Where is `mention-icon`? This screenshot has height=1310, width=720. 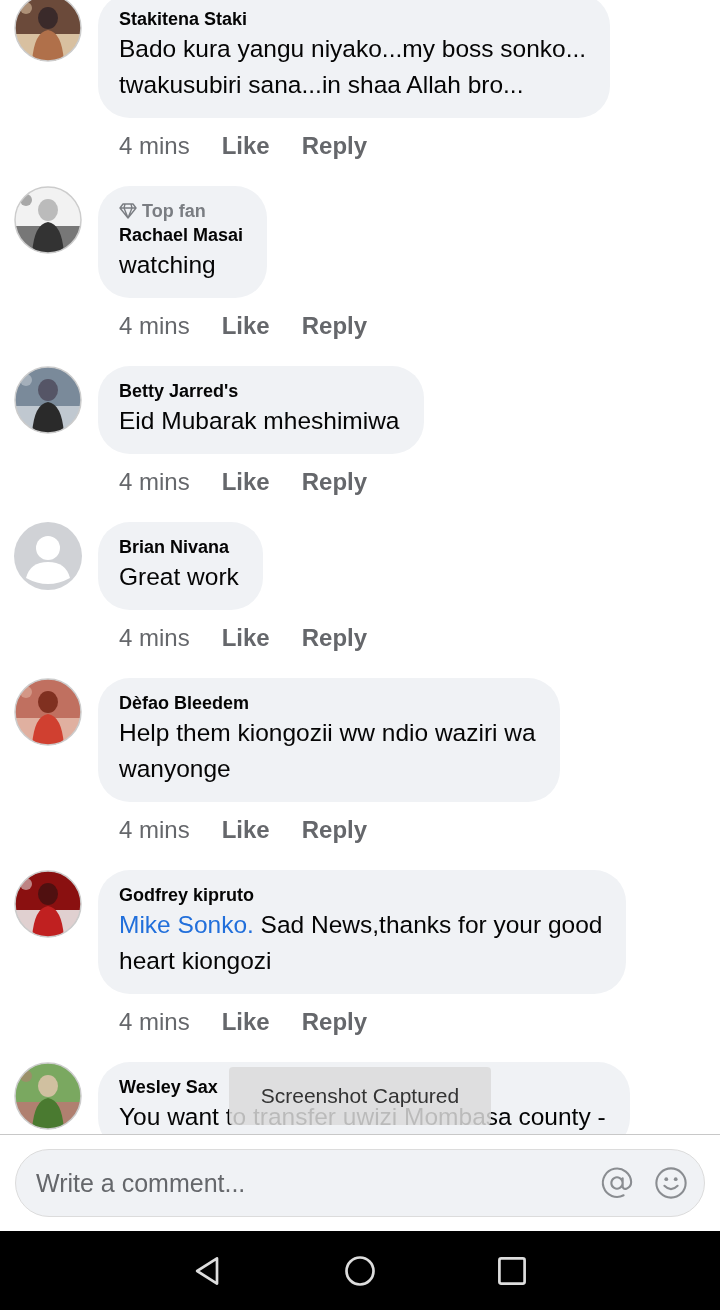 mention-icon is located at coordinates (617, 1183).